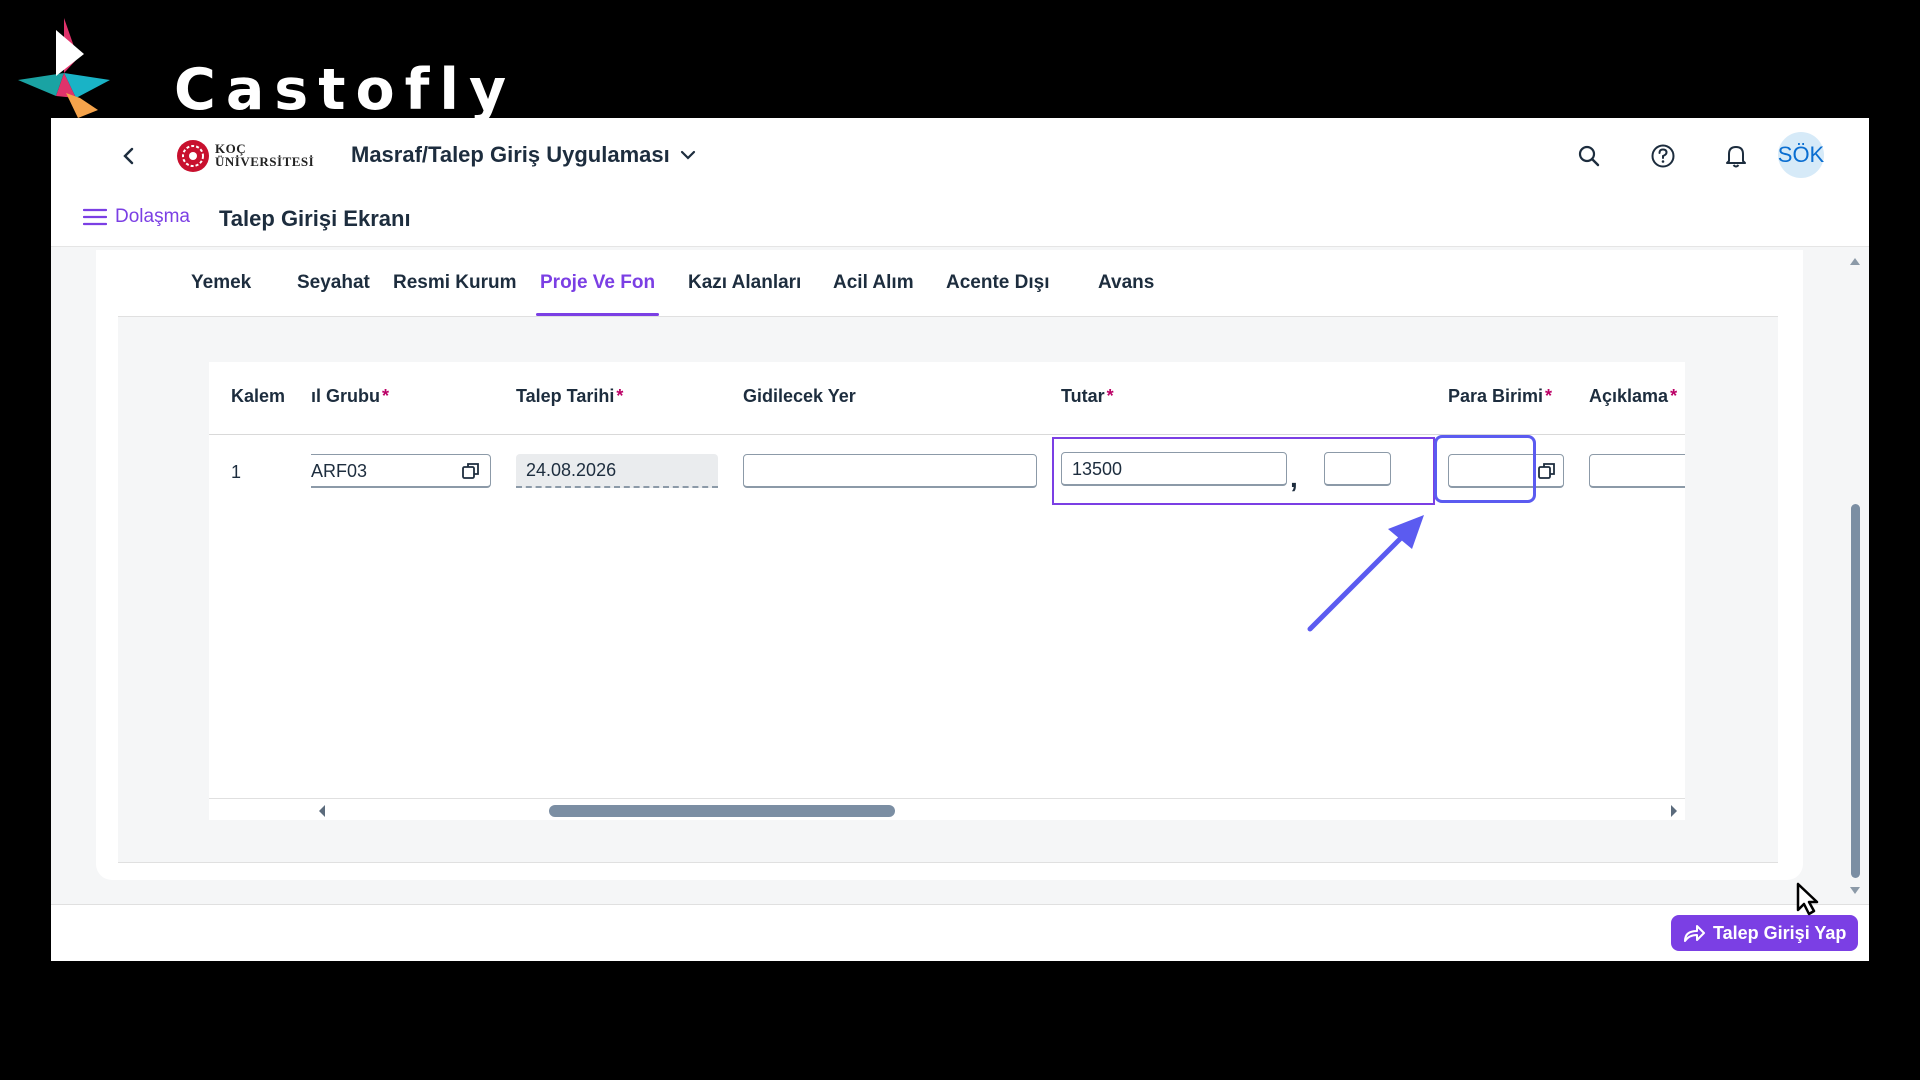 The width and height of the screenshot is (1920, 1080). I want to click on column-header-tutar: Tutar *, so click(1087, 396).